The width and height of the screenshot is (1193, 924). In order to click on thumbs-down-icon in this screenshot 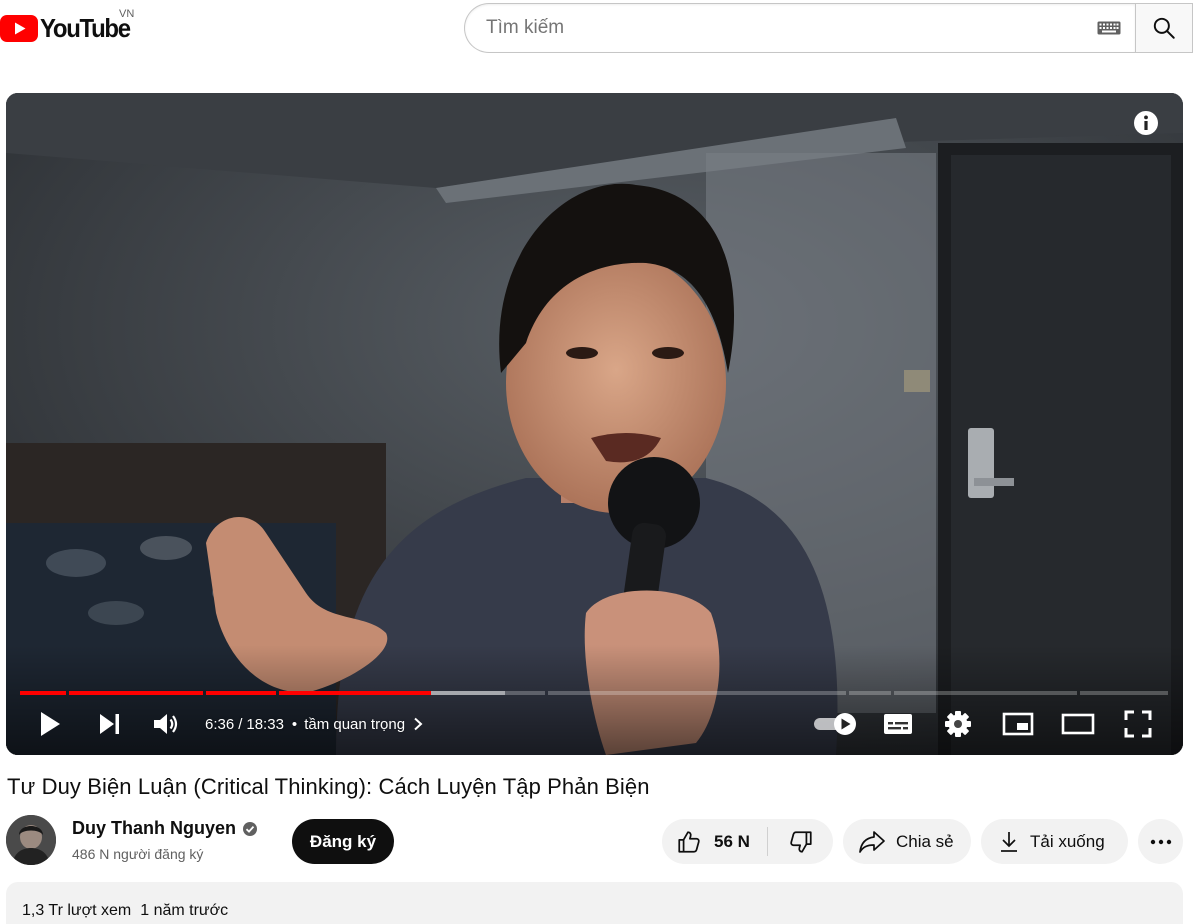, I will do `click(800, 841)`.